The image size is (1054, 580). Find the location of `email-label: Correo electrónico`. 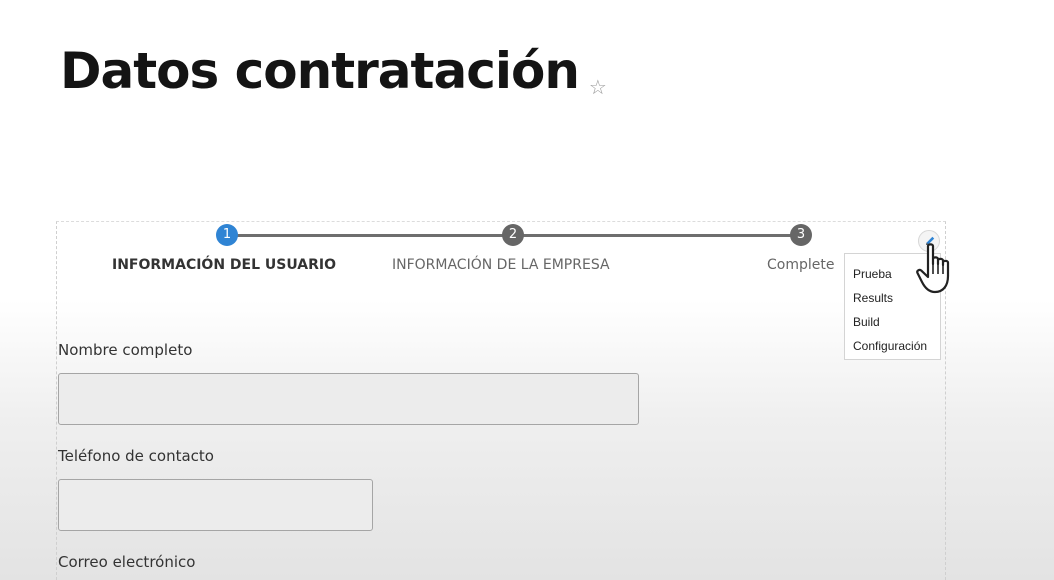

email-label: Correo electrónico is located at coordinates (127, 562).